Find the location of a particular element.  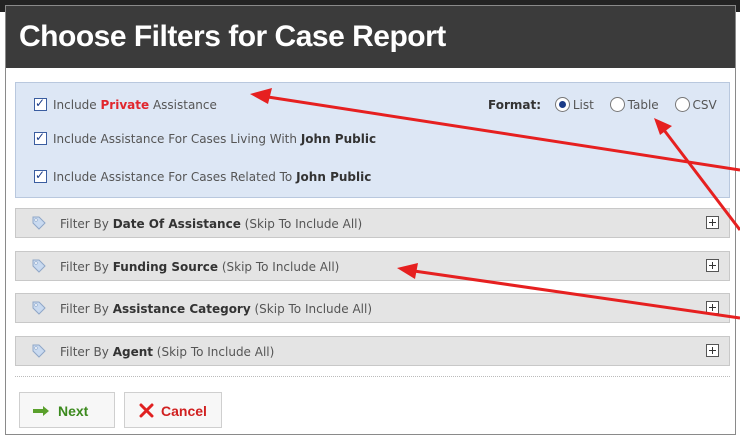

cancel-button: Cancel is located at coordinates (173, 410).